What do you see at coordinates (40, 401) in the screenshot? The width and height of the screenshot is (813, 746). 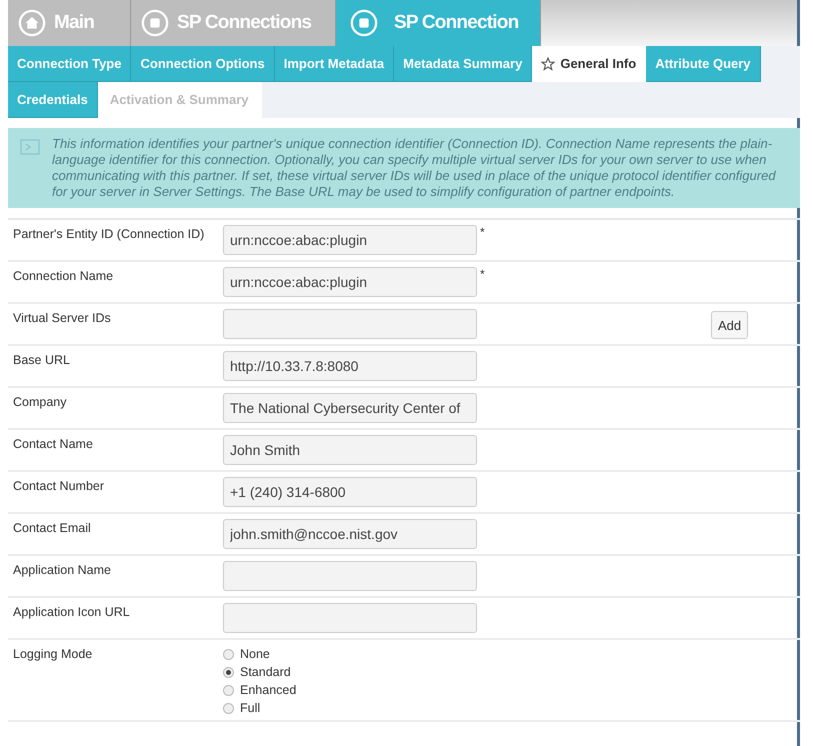 I see `field-label: Company` at bounding box center [40, 401].